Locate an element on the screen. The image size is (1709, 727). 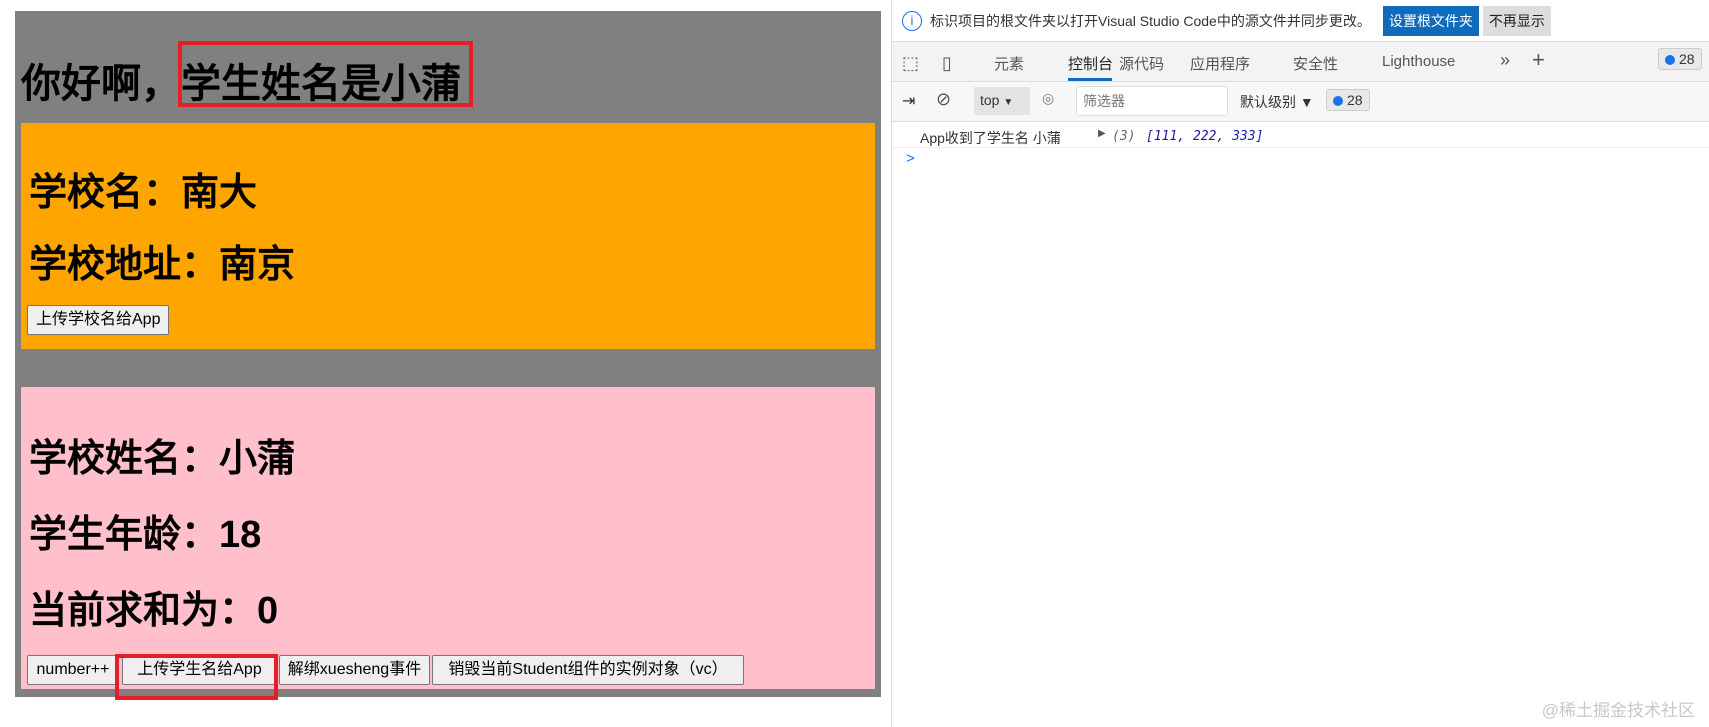
dont-show-again-button: 不再显示 is located at coordinates (1516, 20).